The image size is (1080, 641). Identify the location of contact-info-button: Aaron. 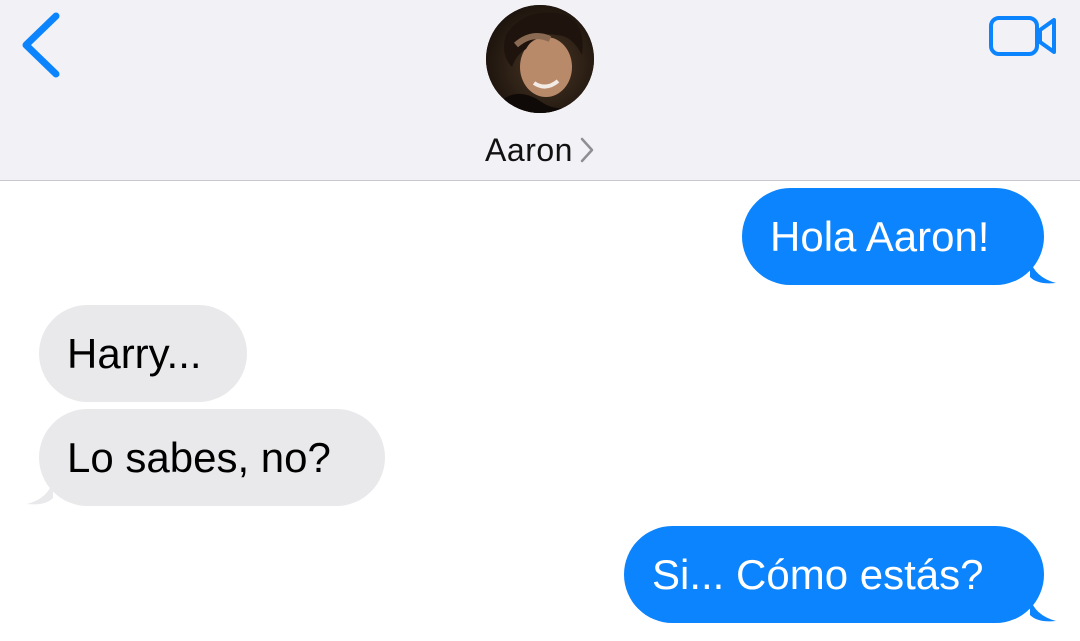
(540, 150).